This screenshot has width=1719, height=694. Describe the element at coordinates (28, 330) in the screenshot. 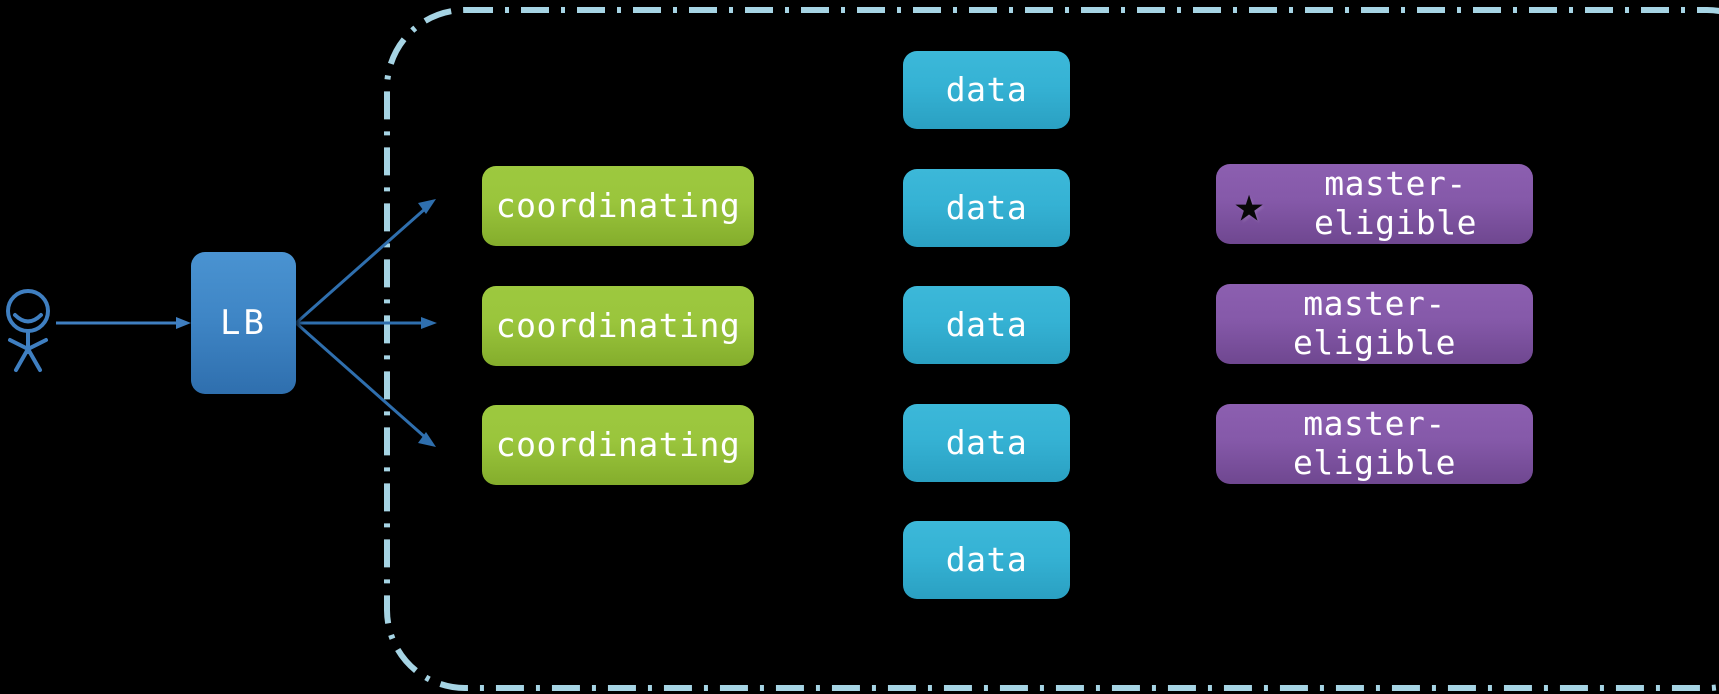

I see `user-actor-icon` at that location.